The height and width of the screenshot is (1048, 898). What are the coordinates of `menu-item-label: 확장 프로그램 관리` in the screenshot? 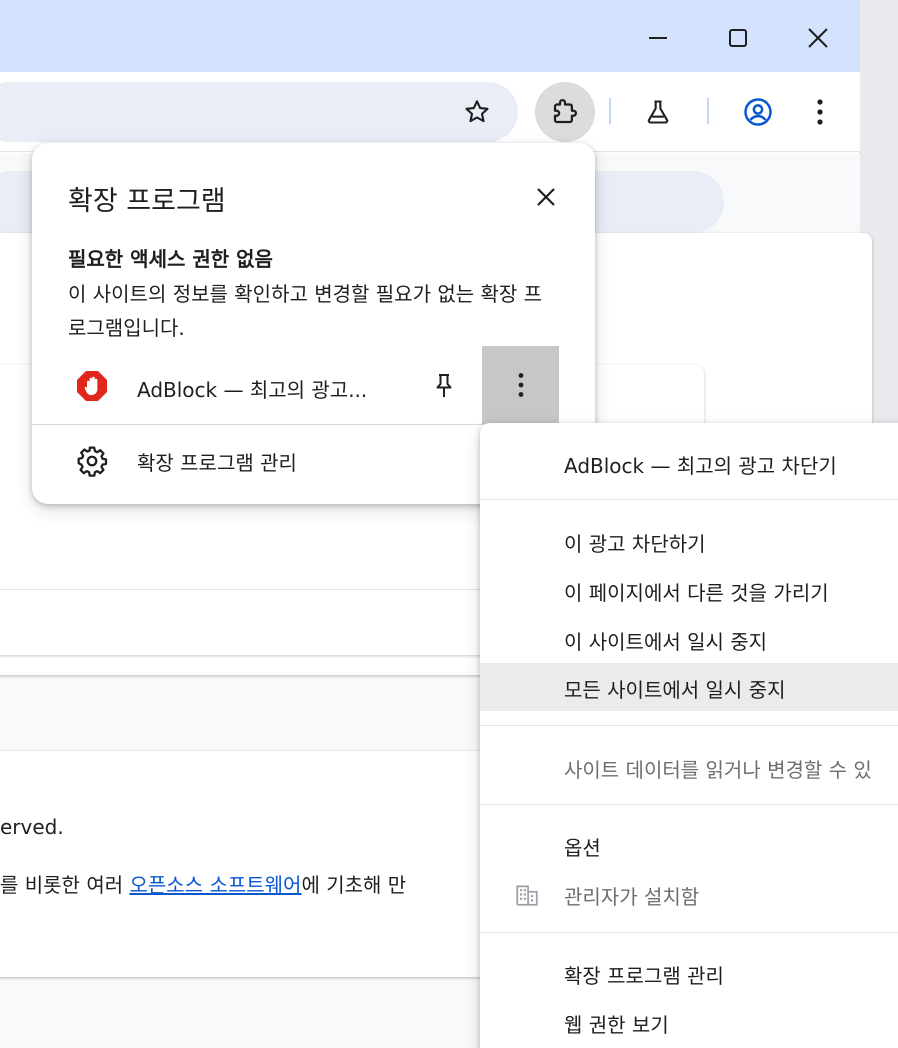 It's located at (644, 976).